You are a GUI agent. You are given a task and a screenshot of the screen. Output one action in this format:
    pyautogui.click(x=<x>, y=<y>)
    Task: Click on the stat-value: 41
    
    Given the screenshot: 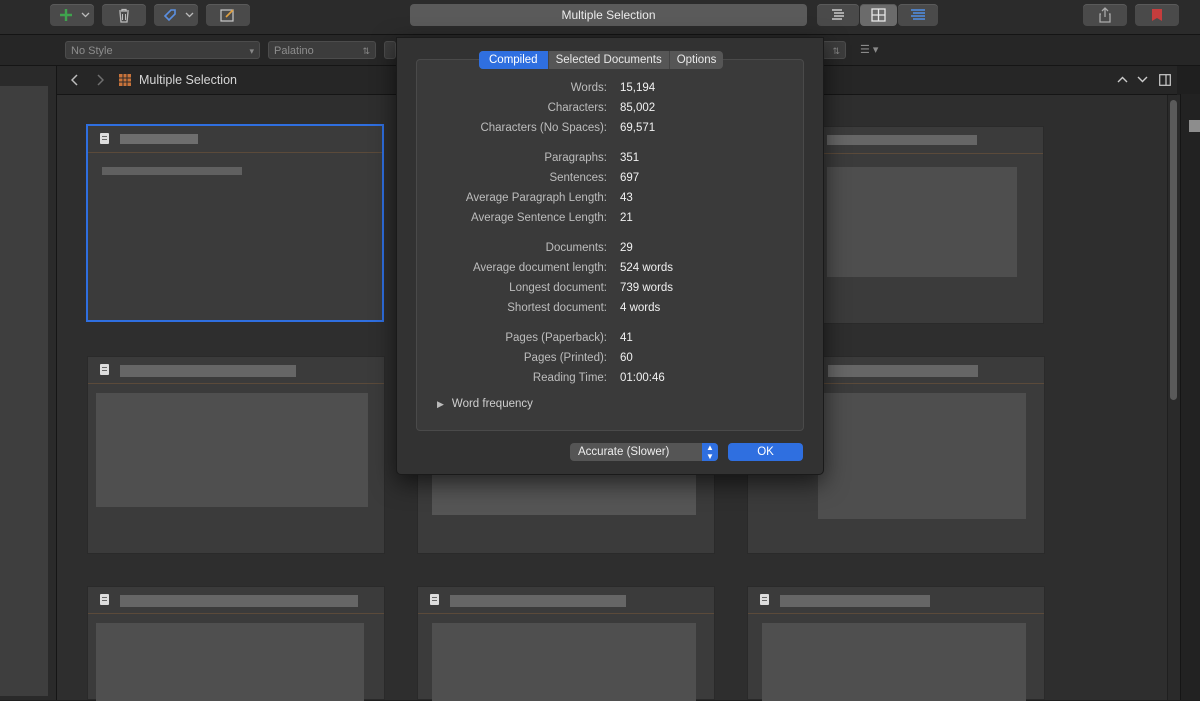 What is the action you would take?
    pyautogui.click(x=626, y=338)
    